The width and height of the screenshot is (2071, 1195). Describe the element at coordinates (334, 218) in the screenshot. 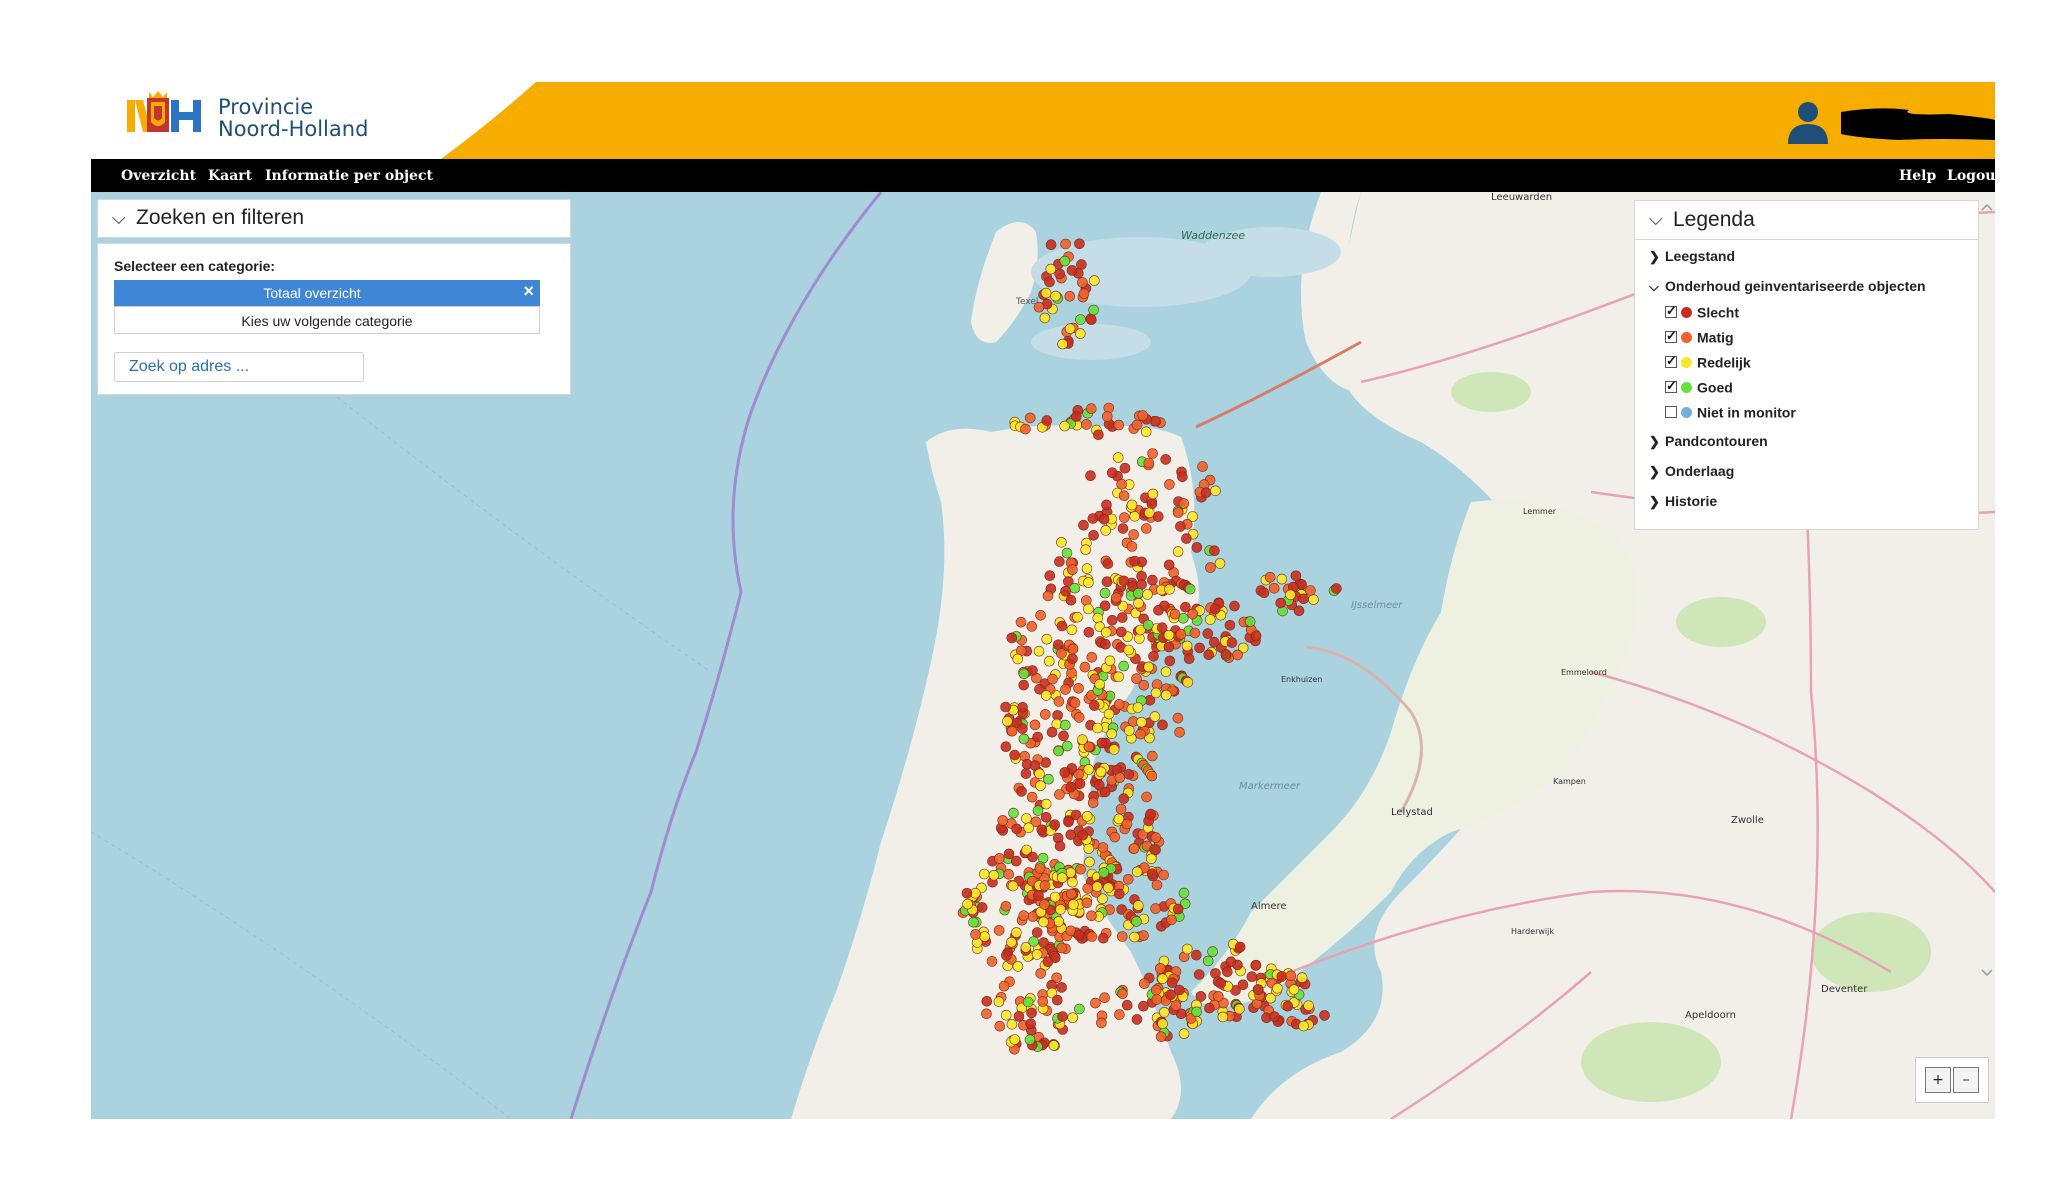

I see `search-panel-header: ⌵ Zoeken en filteren` at that location.